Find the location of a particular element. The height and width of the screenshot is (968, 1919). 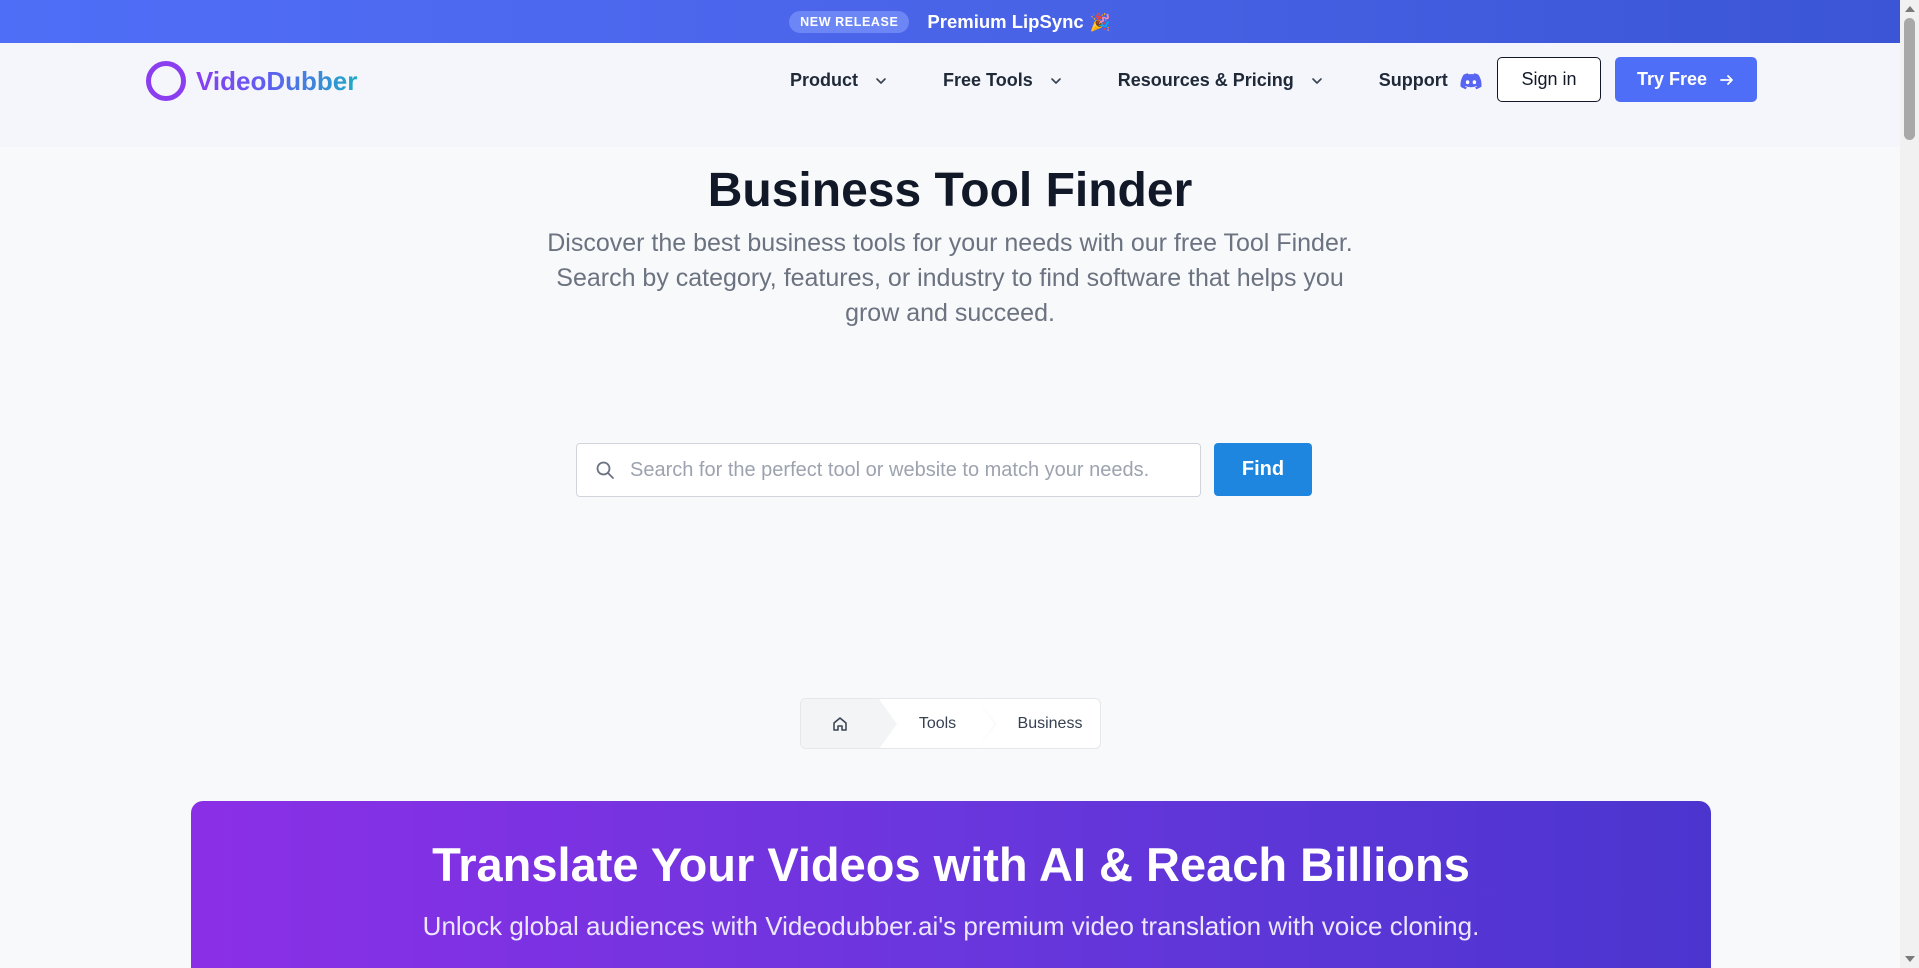

breadcrumb-item-business: Business is located at coordinates (1039, 723).